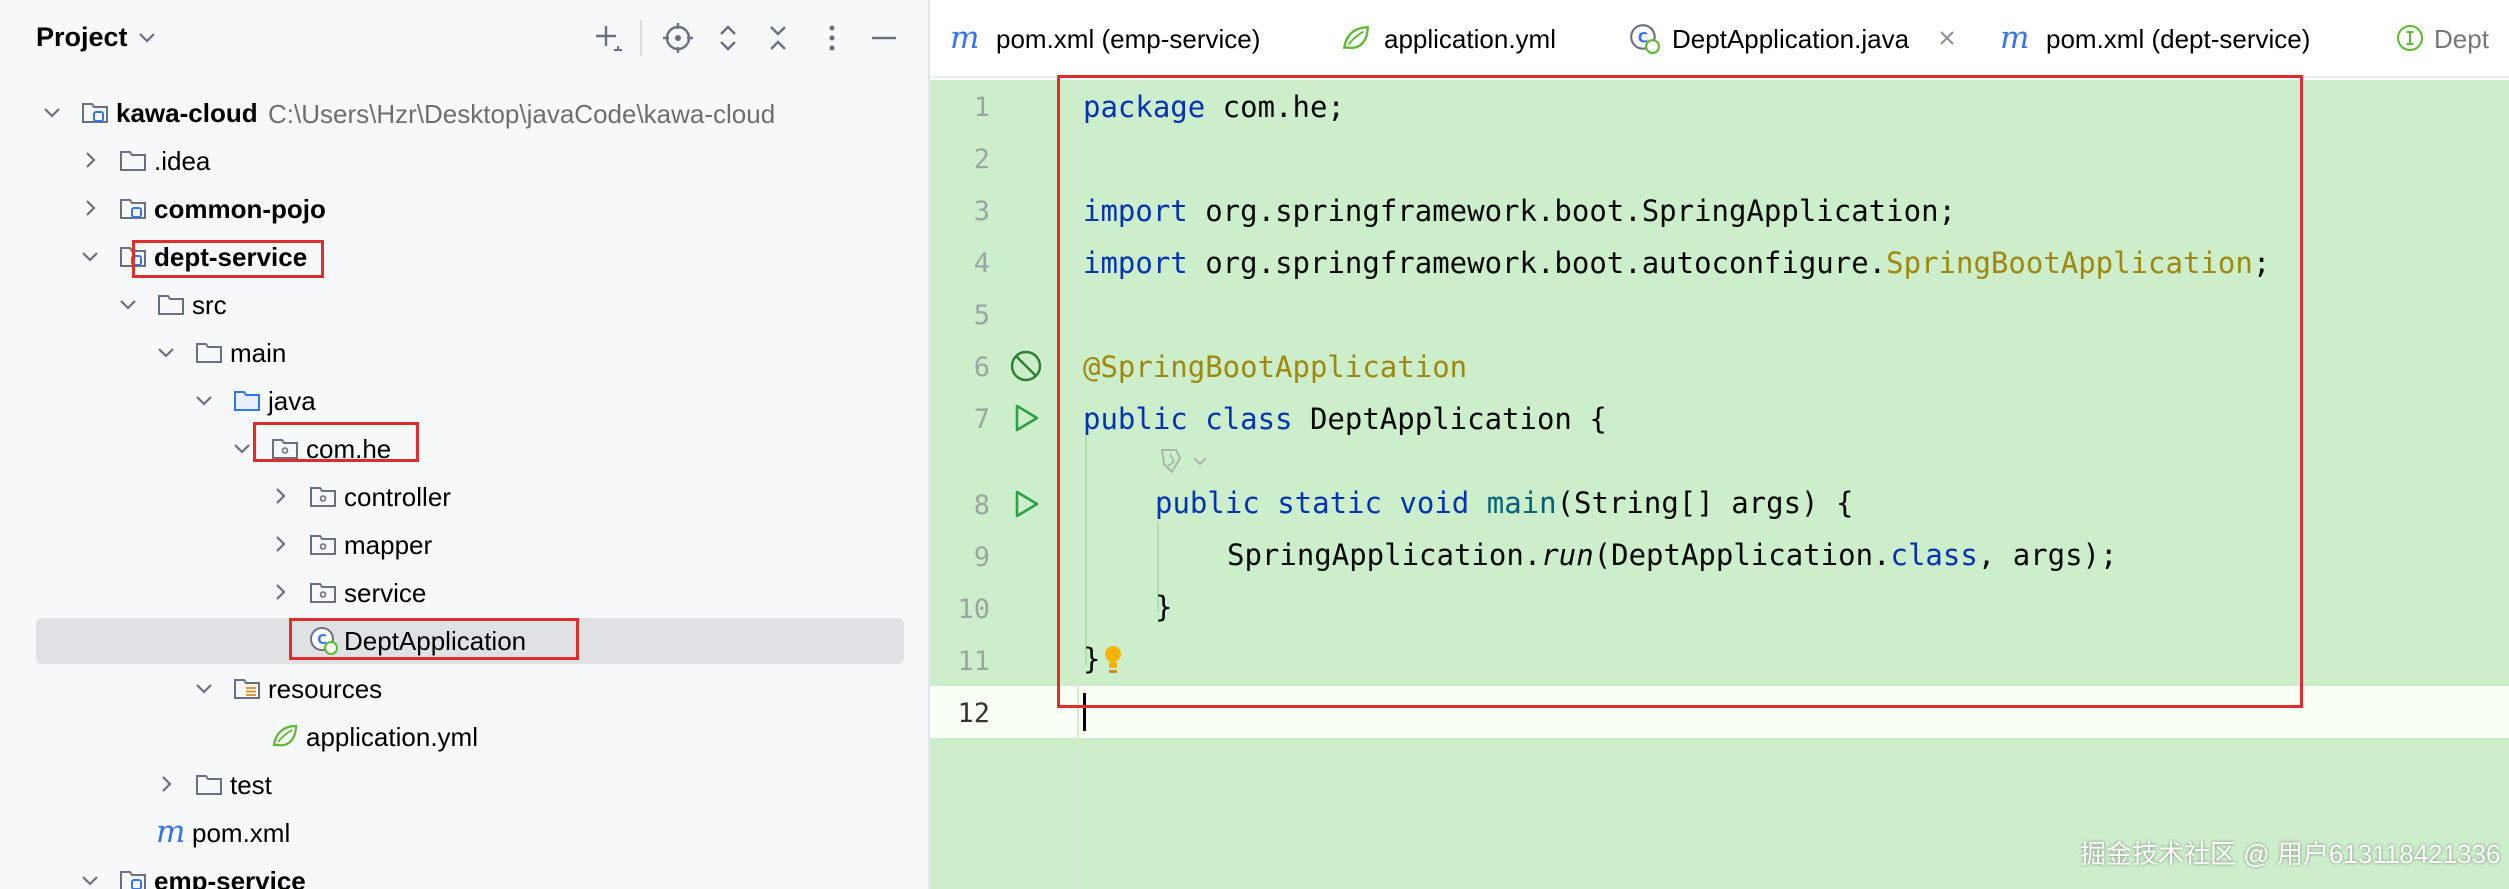 This screenshot has height=889, width=2509. I want to click on tree-item-label: application.yml, so click(392, 737).